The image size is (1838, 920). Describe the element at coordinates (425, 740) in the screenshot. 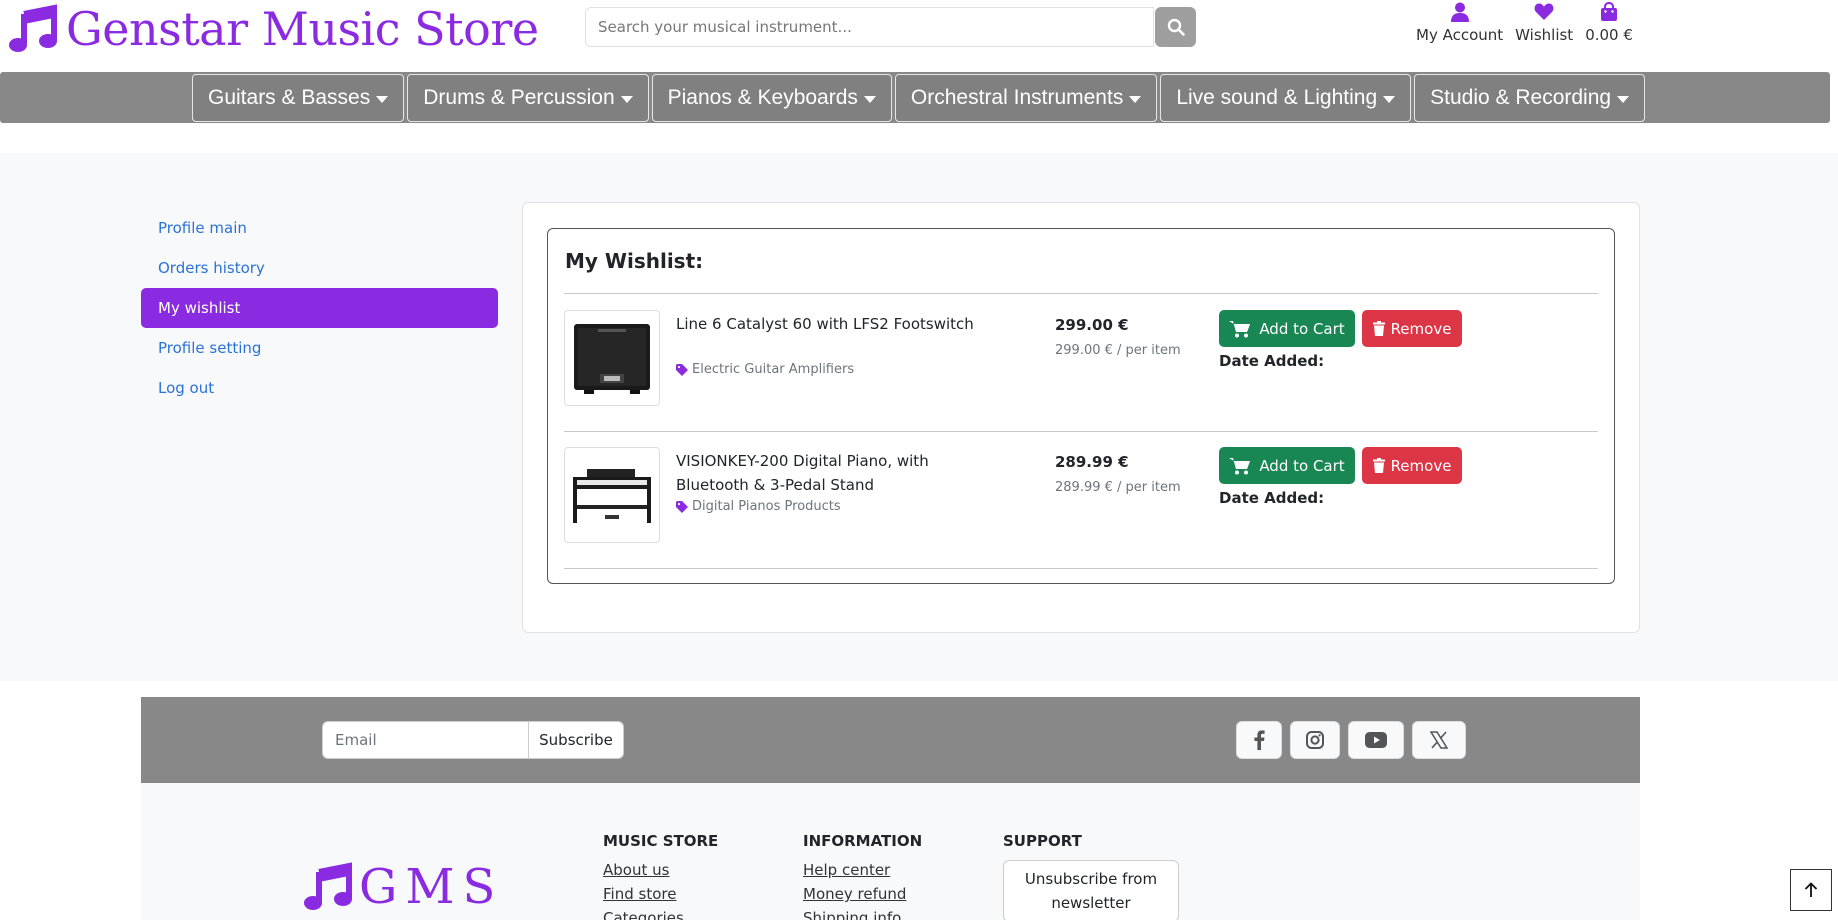

I see `email-field` at that location.